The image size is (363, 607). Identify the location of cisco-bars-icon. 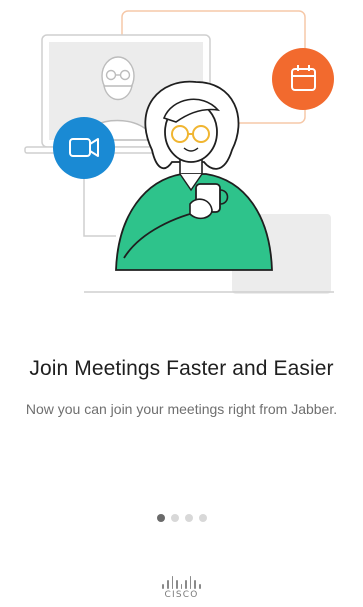
(181, 582).